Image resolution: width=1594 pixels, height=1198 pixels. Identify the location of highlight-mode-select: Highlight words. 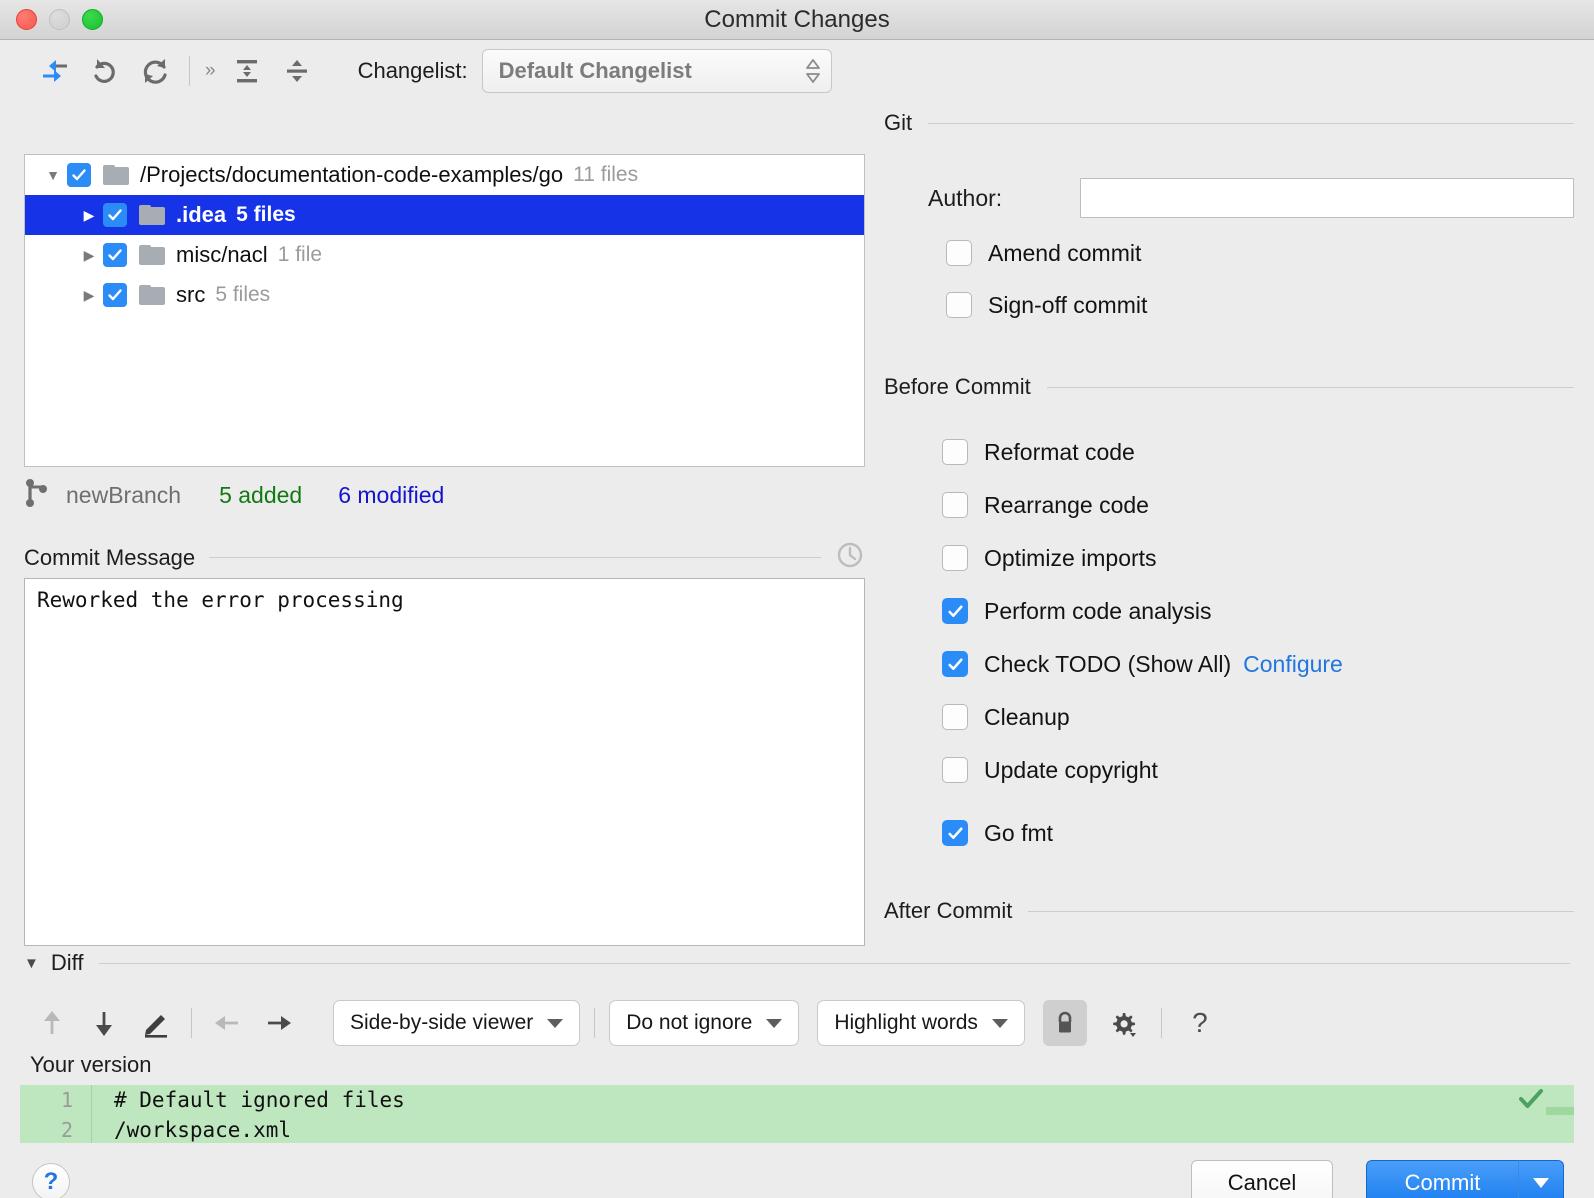
(921, 1023).